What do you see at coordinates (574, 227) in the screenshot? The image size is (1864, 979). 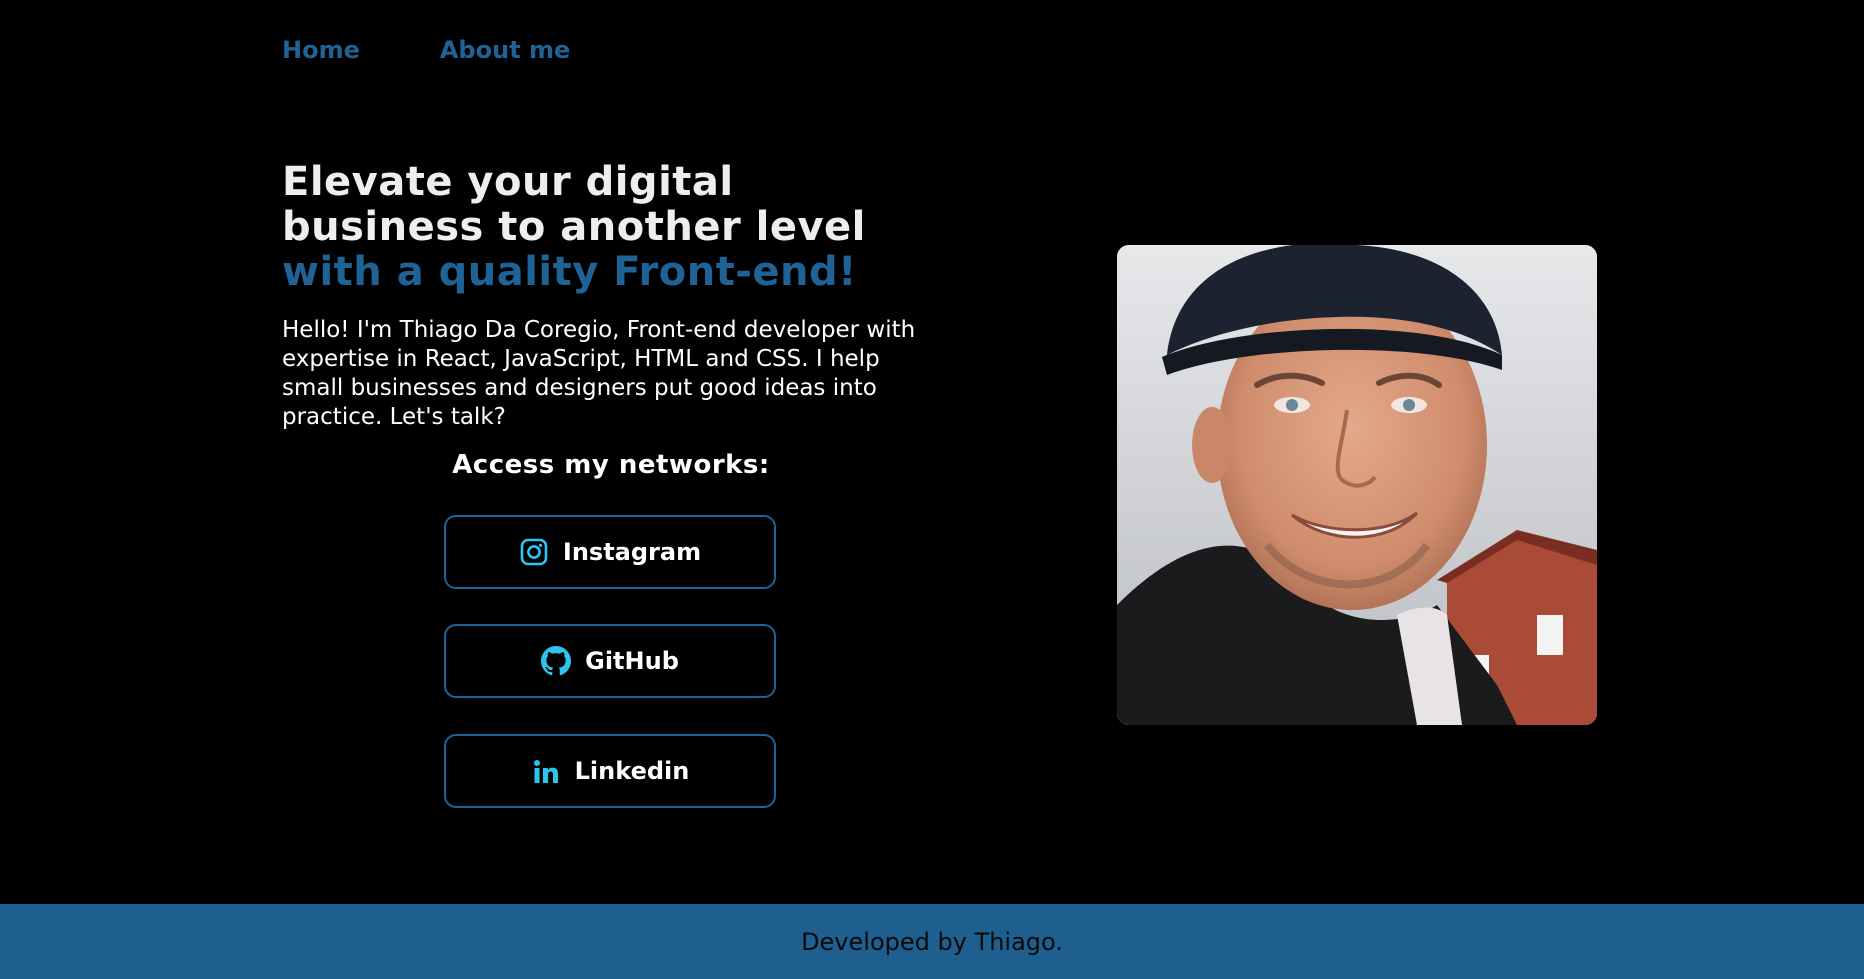 I see `hero-title-line2: business to another level` at bounding box center [574, 227].